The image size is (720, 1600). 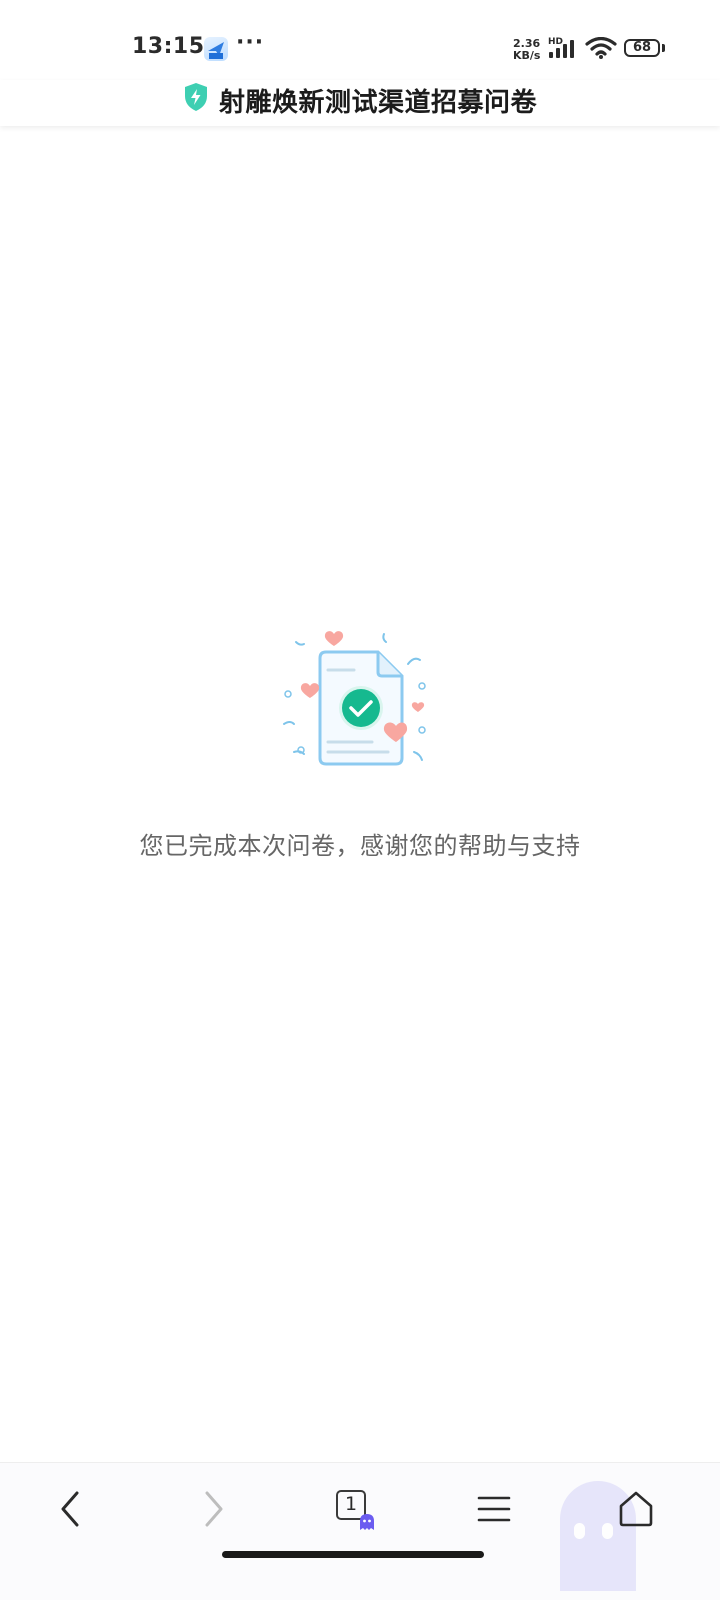 What do you see at coordinates (360, 846) in the screenshot?
I see `completion-message: 您已完成本次问卷，感谢您的帮助与支持` at bounding box center [360, 846].